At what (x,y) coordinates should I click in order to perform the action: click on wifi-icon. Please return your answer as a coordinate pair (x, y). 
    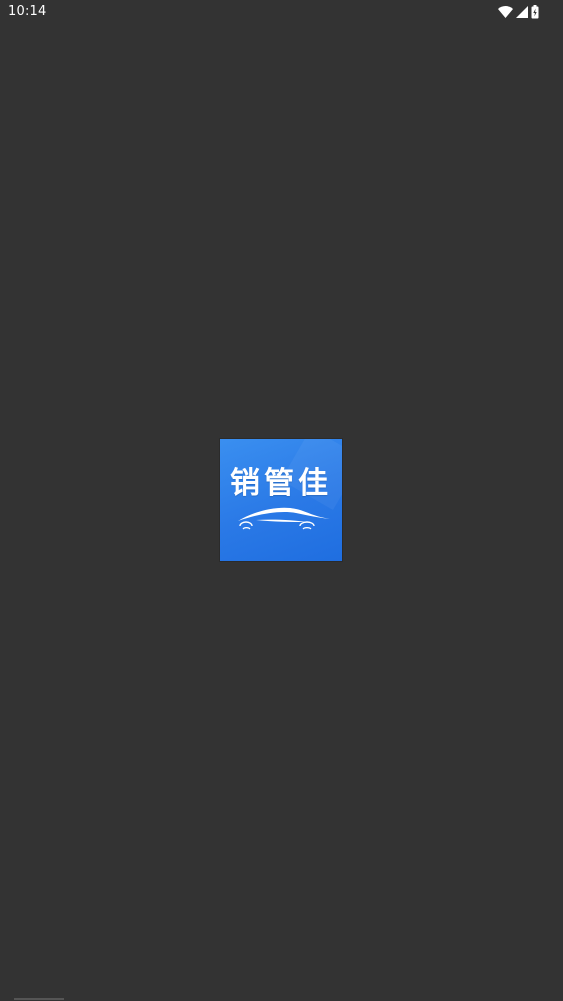
    Looking at the image, I should click on (505, 12).